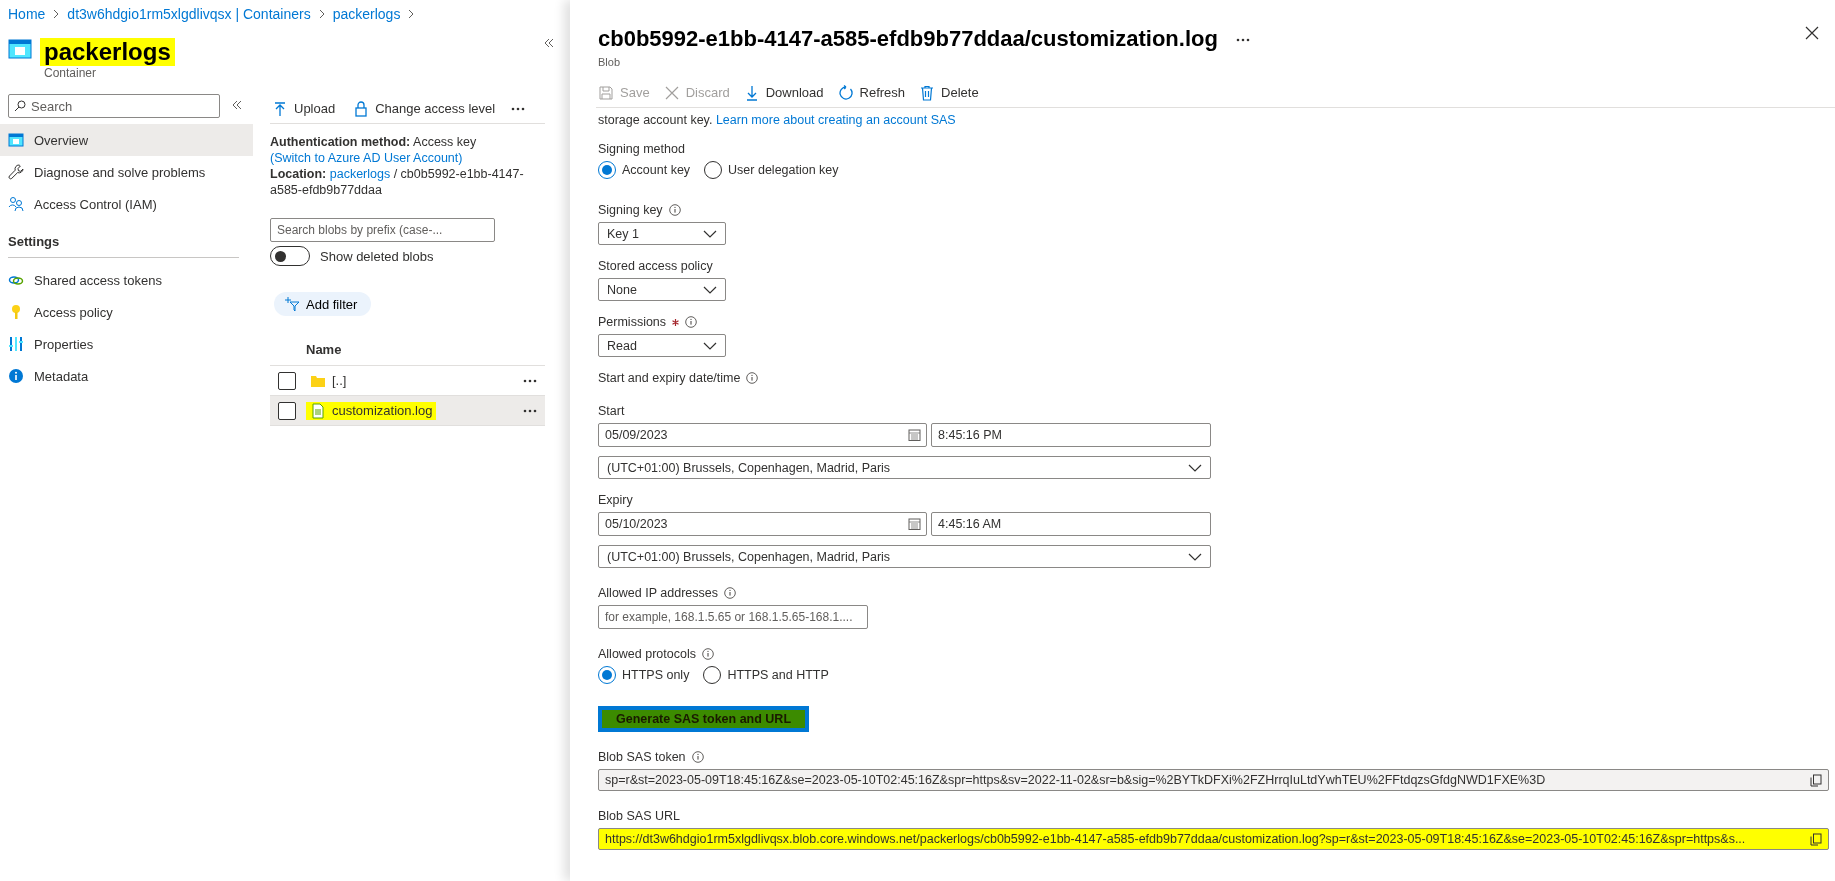 The height and width of the screenshot is (881, 1835). What do you see at coordinates (662, 345) in the screenshot?
I see `dropdown: Read` at bounding box center [662, 345].